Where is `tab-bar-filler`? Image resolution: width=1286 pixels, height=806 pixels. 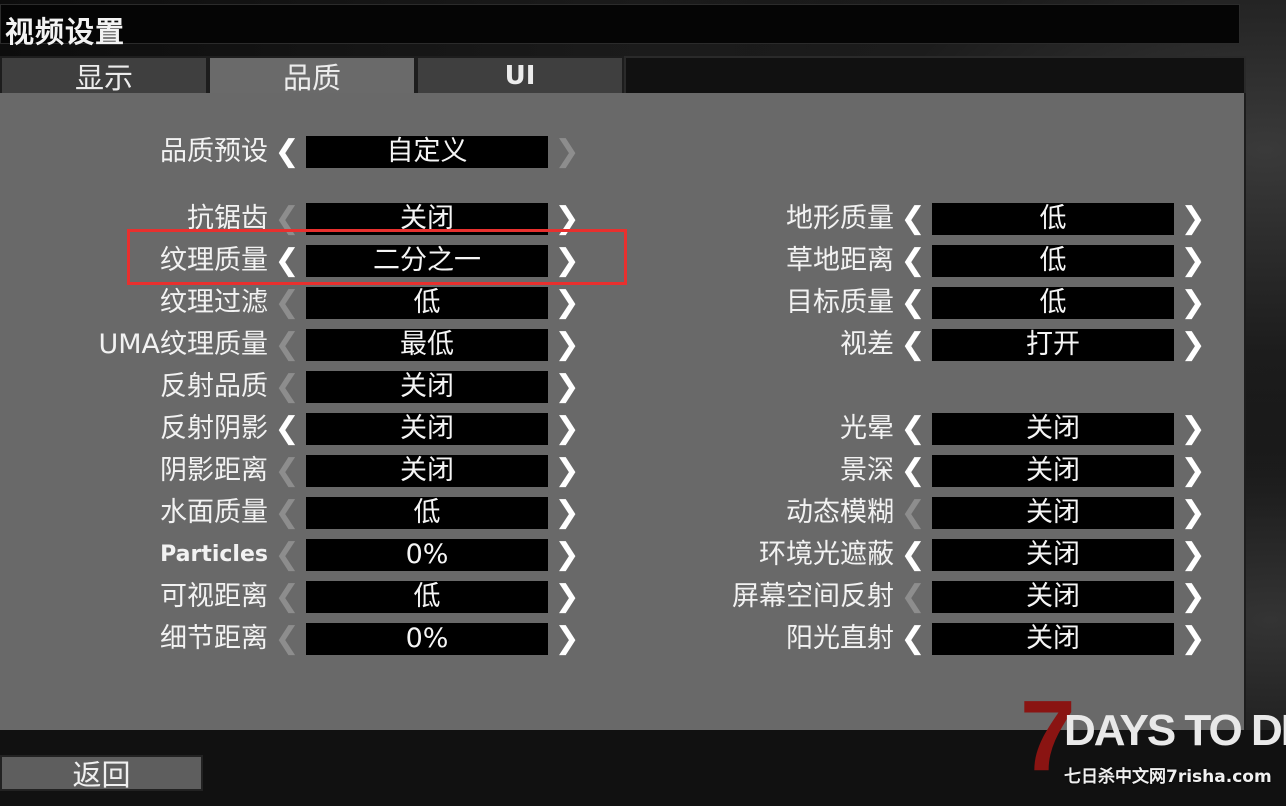 tab-bar-filler is located at coordinates (935, 75).